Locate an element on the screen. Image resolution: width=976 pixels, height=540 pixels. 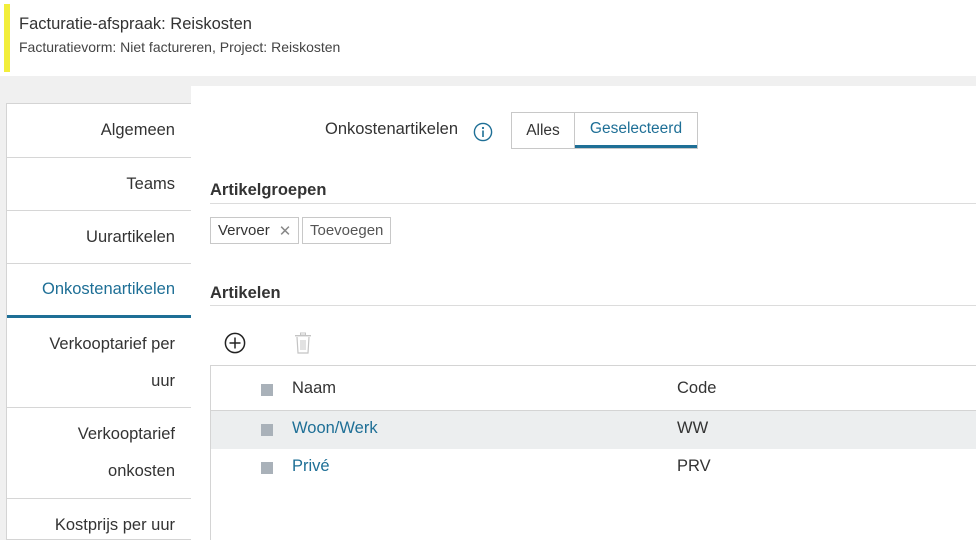
header-accent-bar is located at coordinates (7, 38).